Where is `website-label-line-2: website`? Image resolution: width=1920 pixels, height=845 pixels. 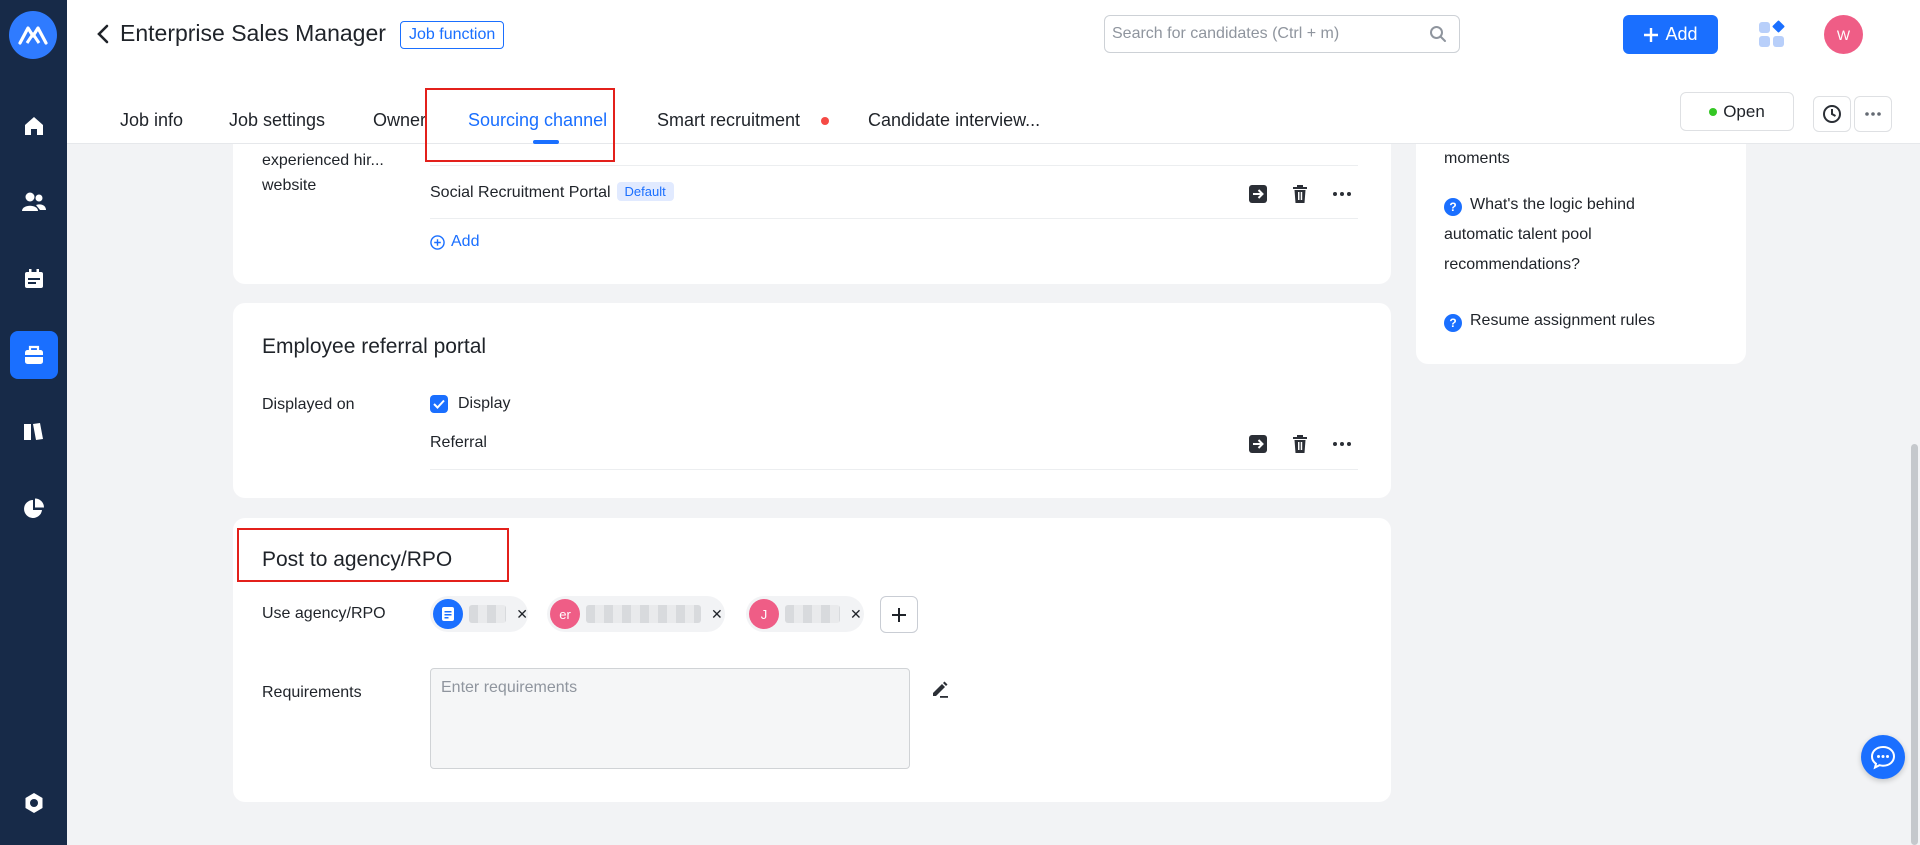 website-label-line-2: website is located at coordinates (289, 185).